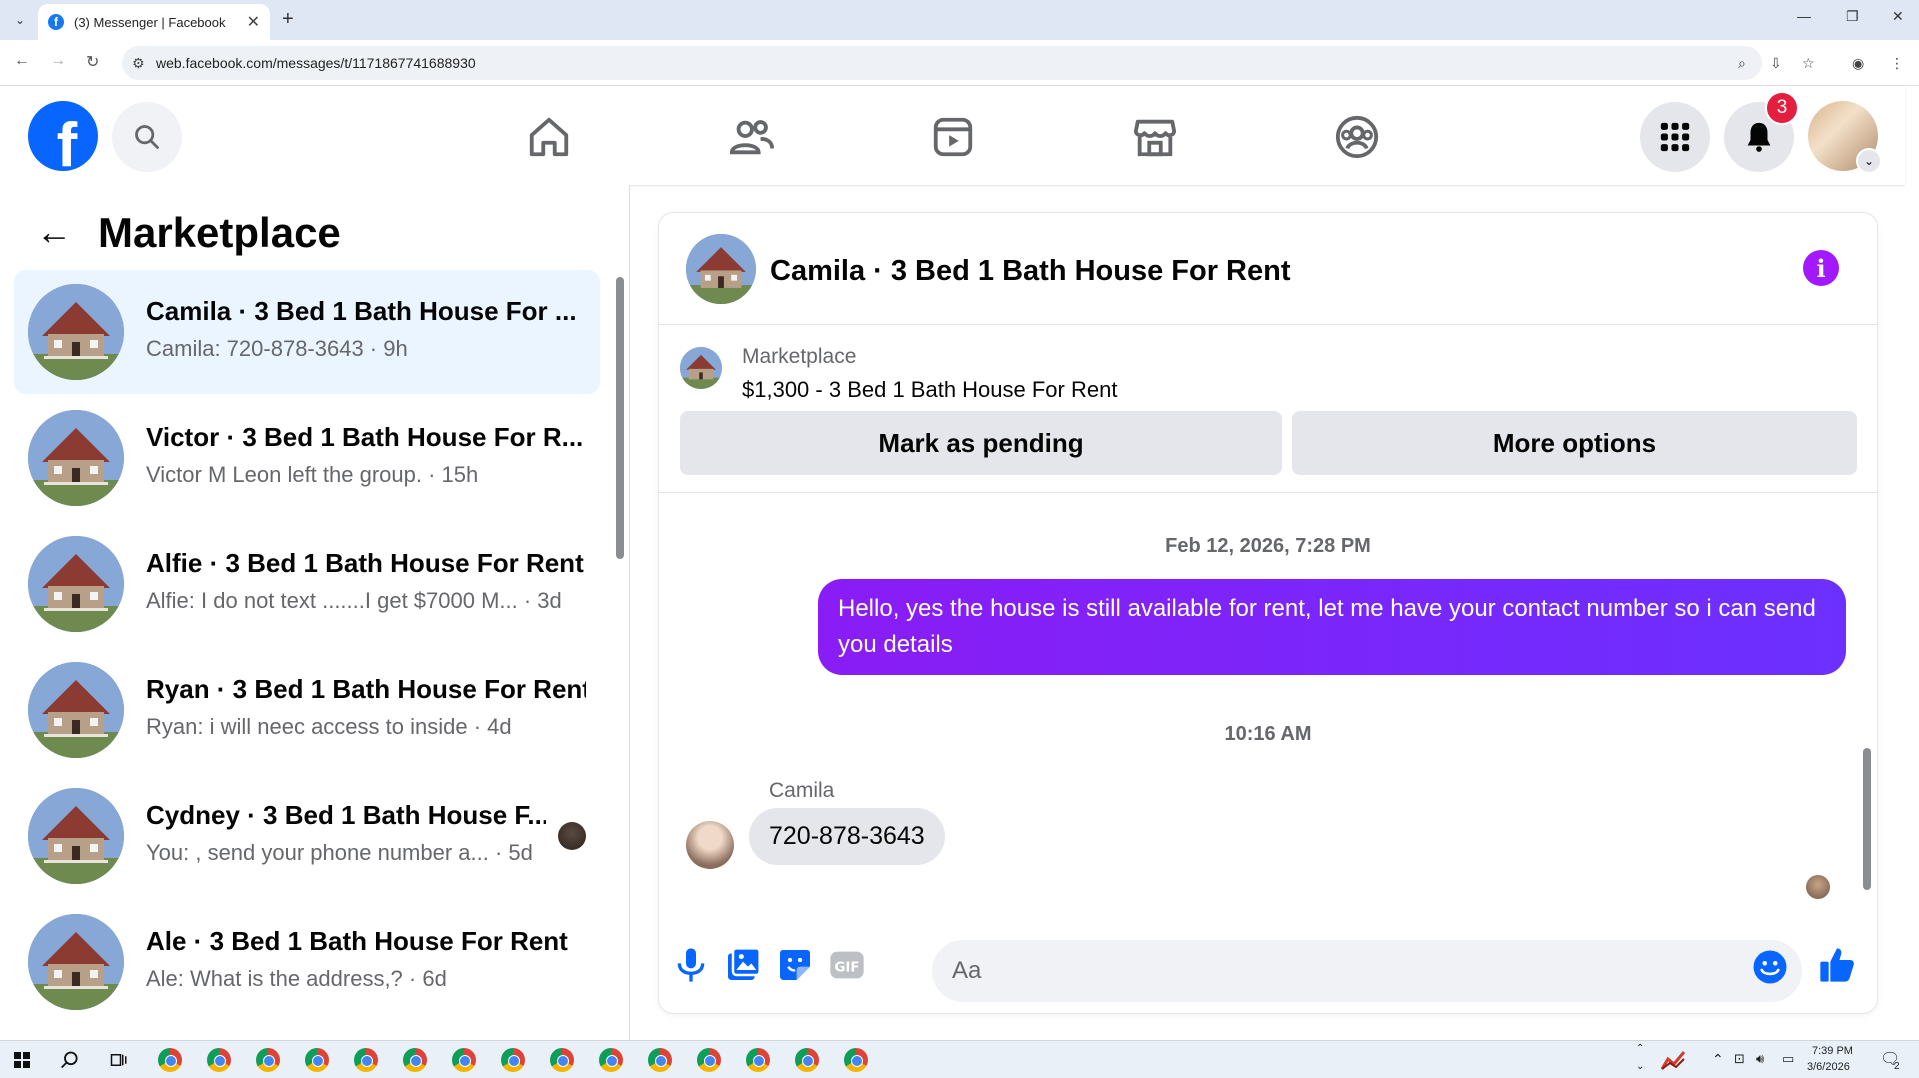 This screenshot has width=1919, height=1078. What do you see at coordinates (1718, 1059) in the screenshot?
I see `show-hidden-icons-icon: ⌃` at bounding box center [1718, 1059].